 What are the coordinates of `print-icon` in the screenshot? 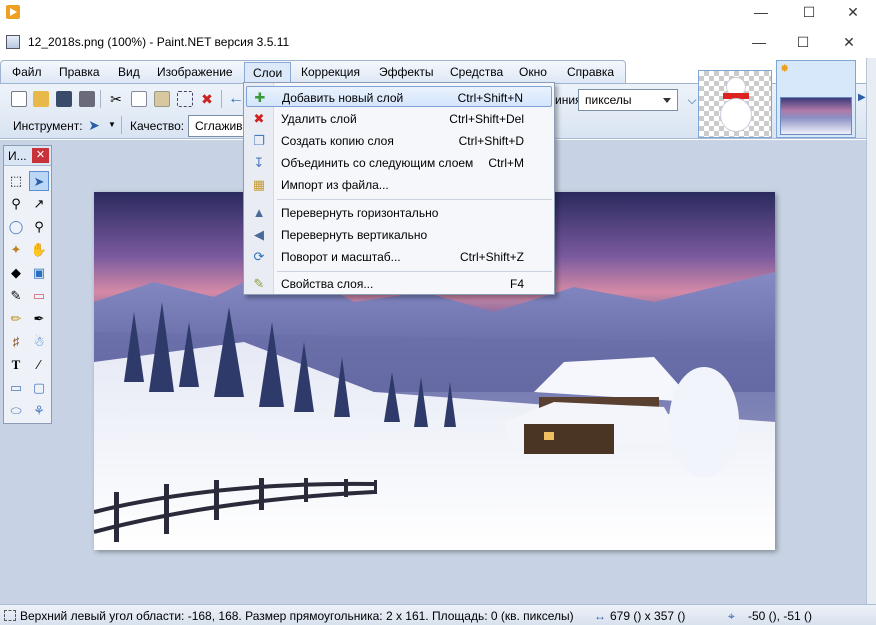 It's located at (87, 99).